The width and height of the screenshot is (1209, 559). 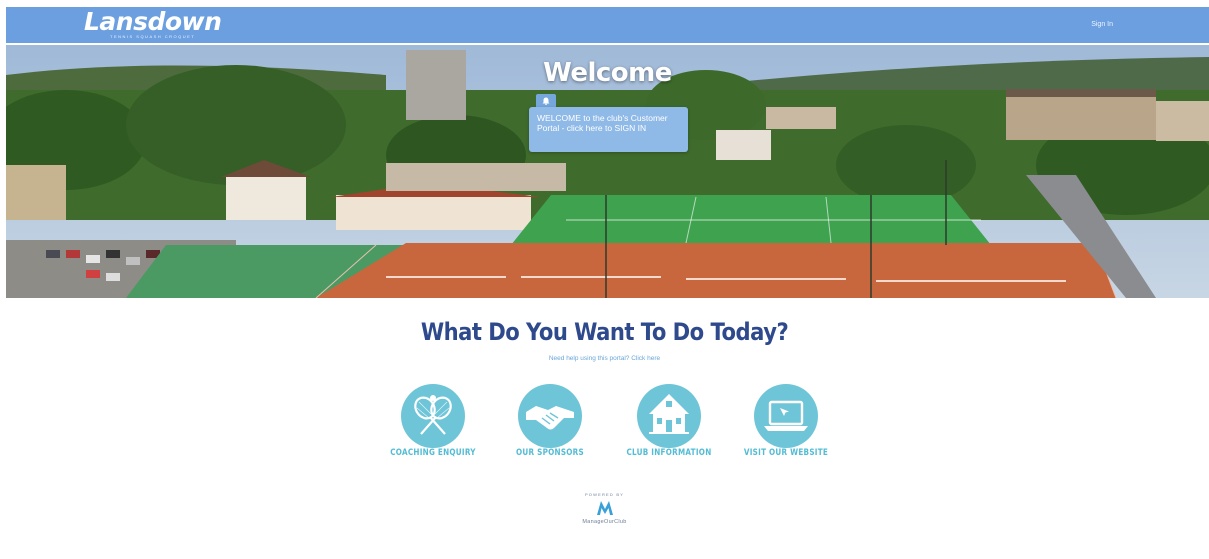 I want to click on club-logo: Lansdown TENNIS SQUASH CROQUET, so click(x=159, y=23).